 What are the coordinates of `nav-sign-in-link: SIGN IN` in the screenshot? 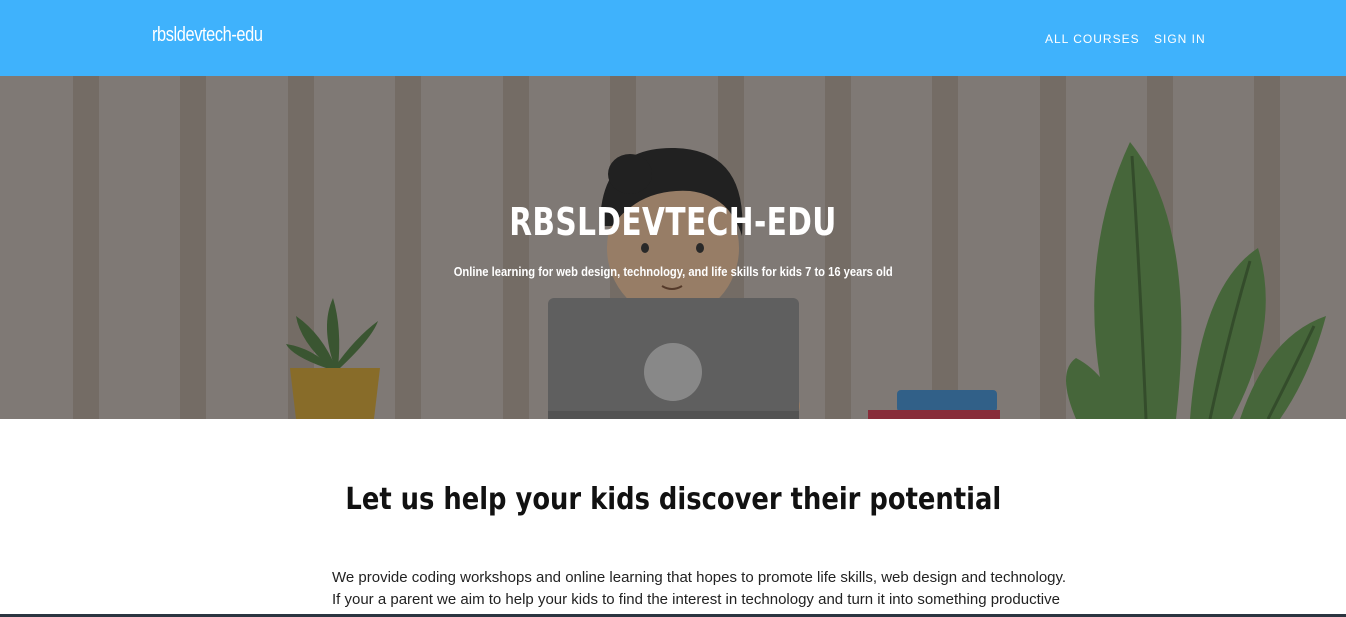 It's located at (1180, 39).